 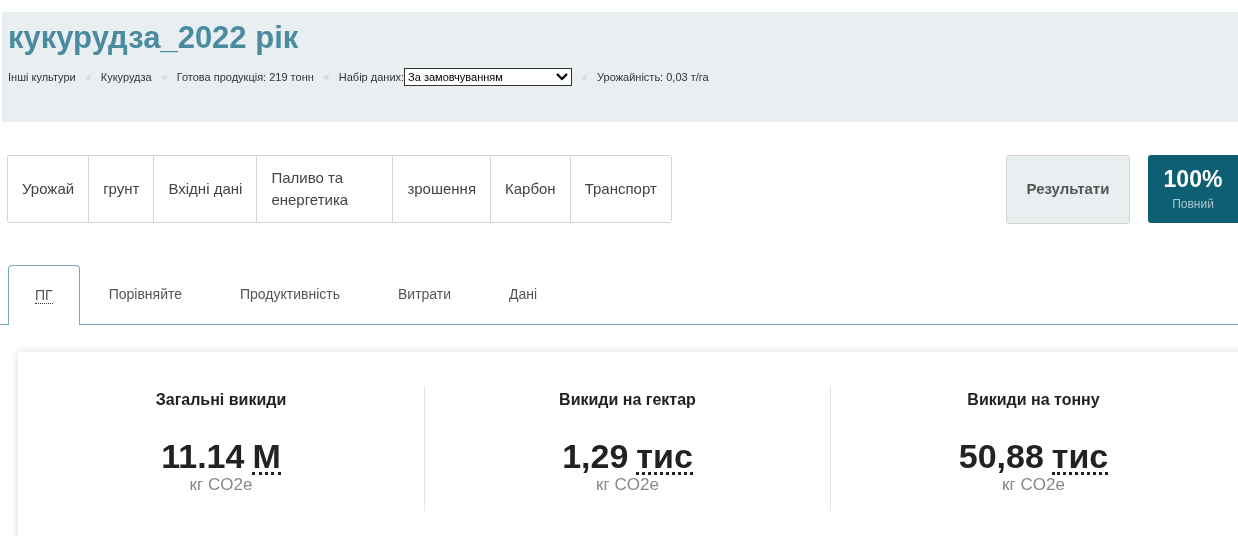 I want to click on meta-item: Готова продукція: 219 тонн, so click(x=245, y=77).